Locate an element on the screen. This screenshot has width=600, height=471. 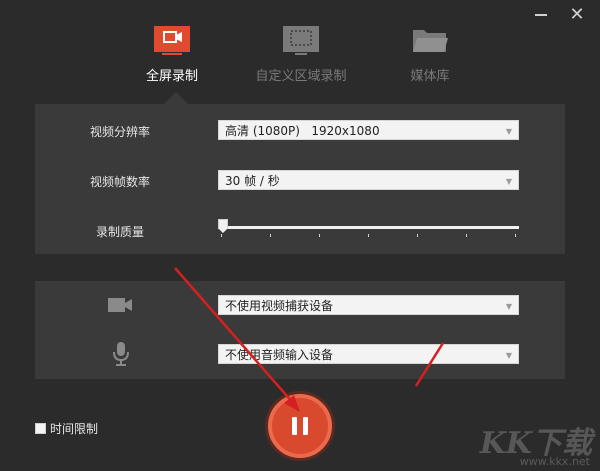
framerate-label: 视频帧数率 is located at coordinates (120, 182).